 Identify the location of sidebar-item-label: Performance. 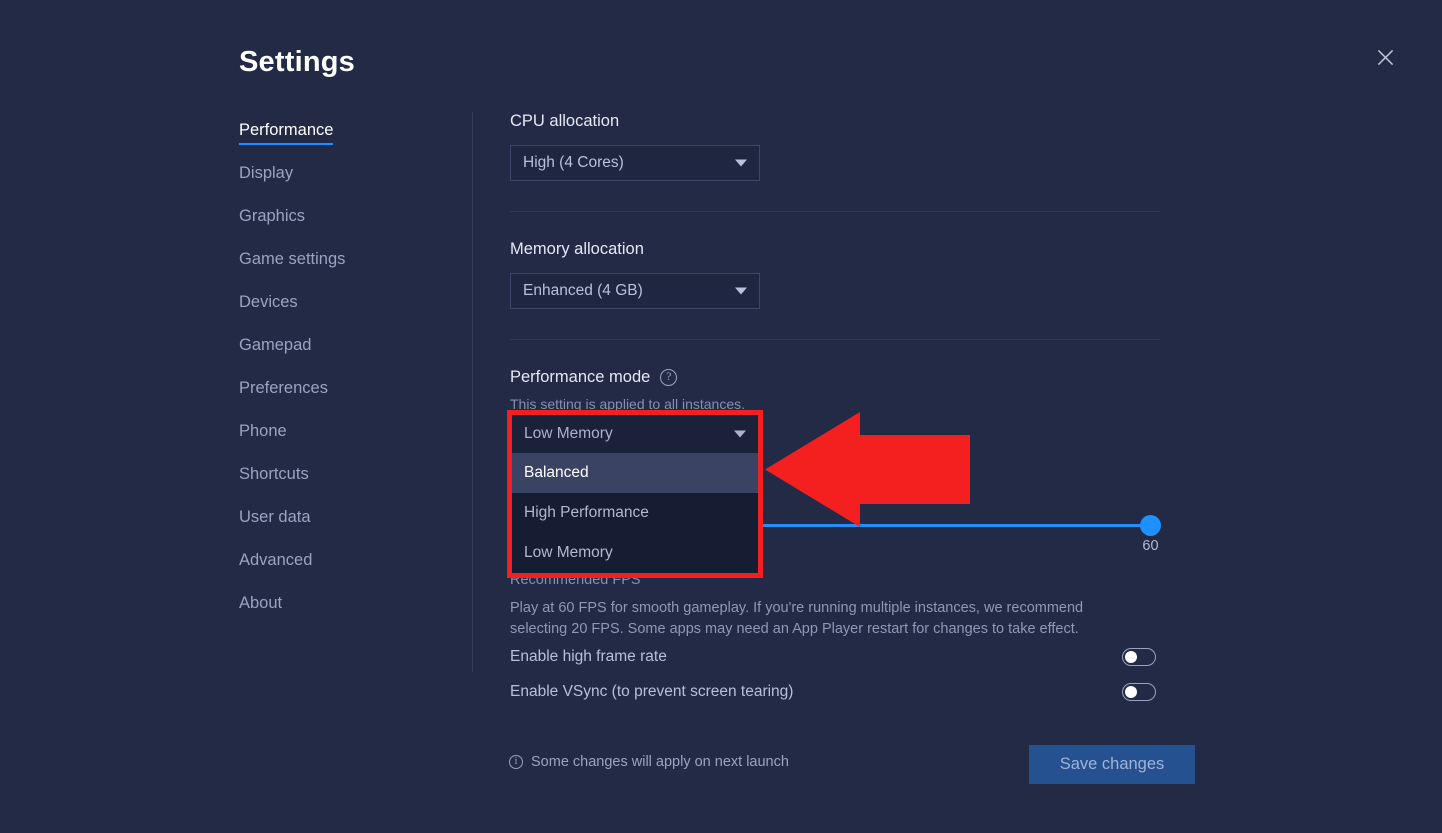
(286, 130).